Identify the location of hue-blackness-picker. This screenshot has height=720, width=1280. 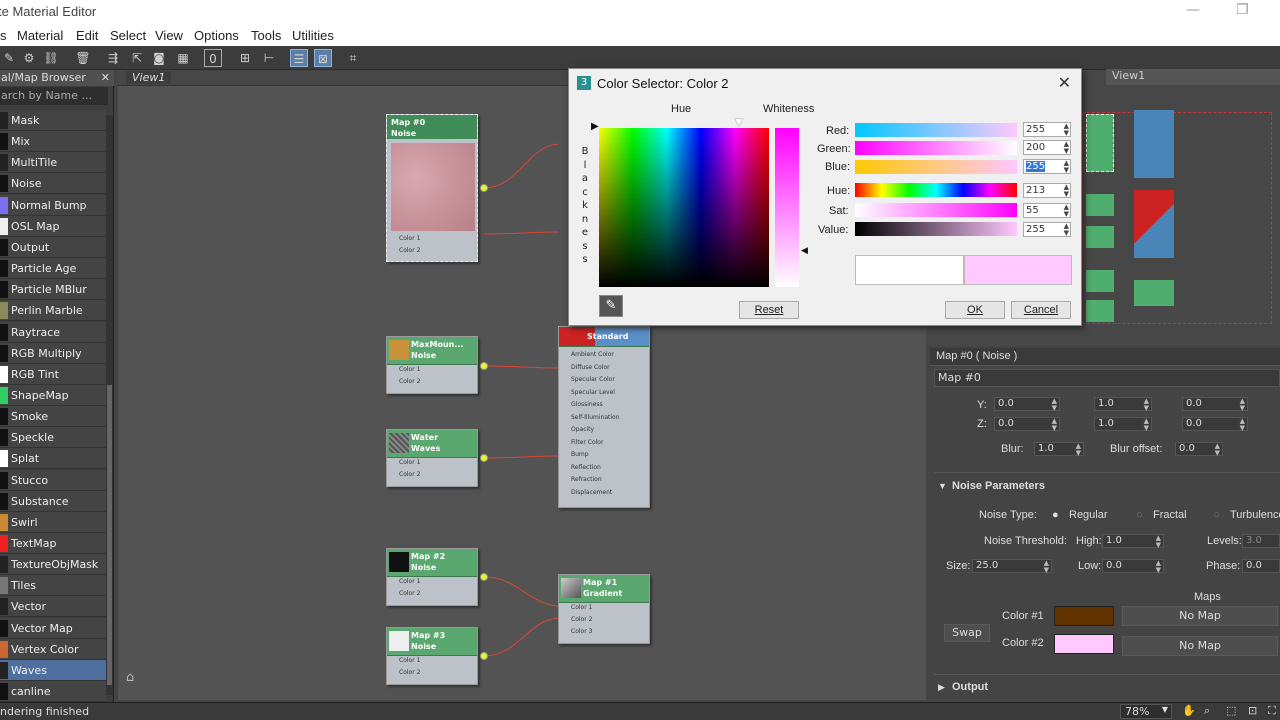
(684, 207).